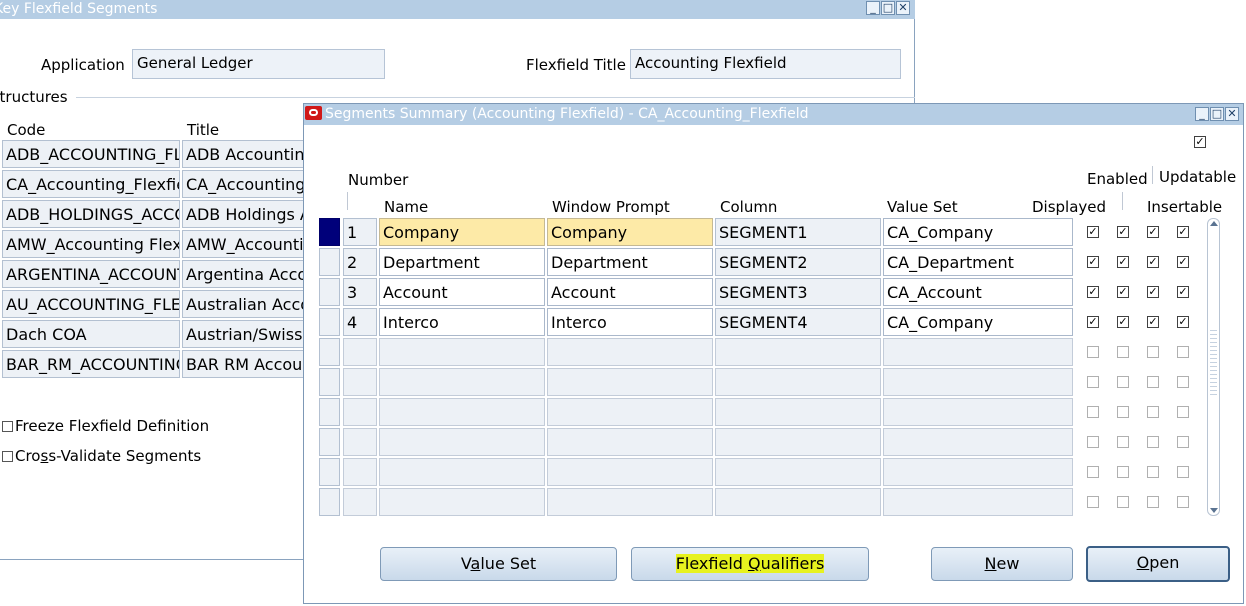  I want to click on segment-name-cell: Department, so click(462, 262).